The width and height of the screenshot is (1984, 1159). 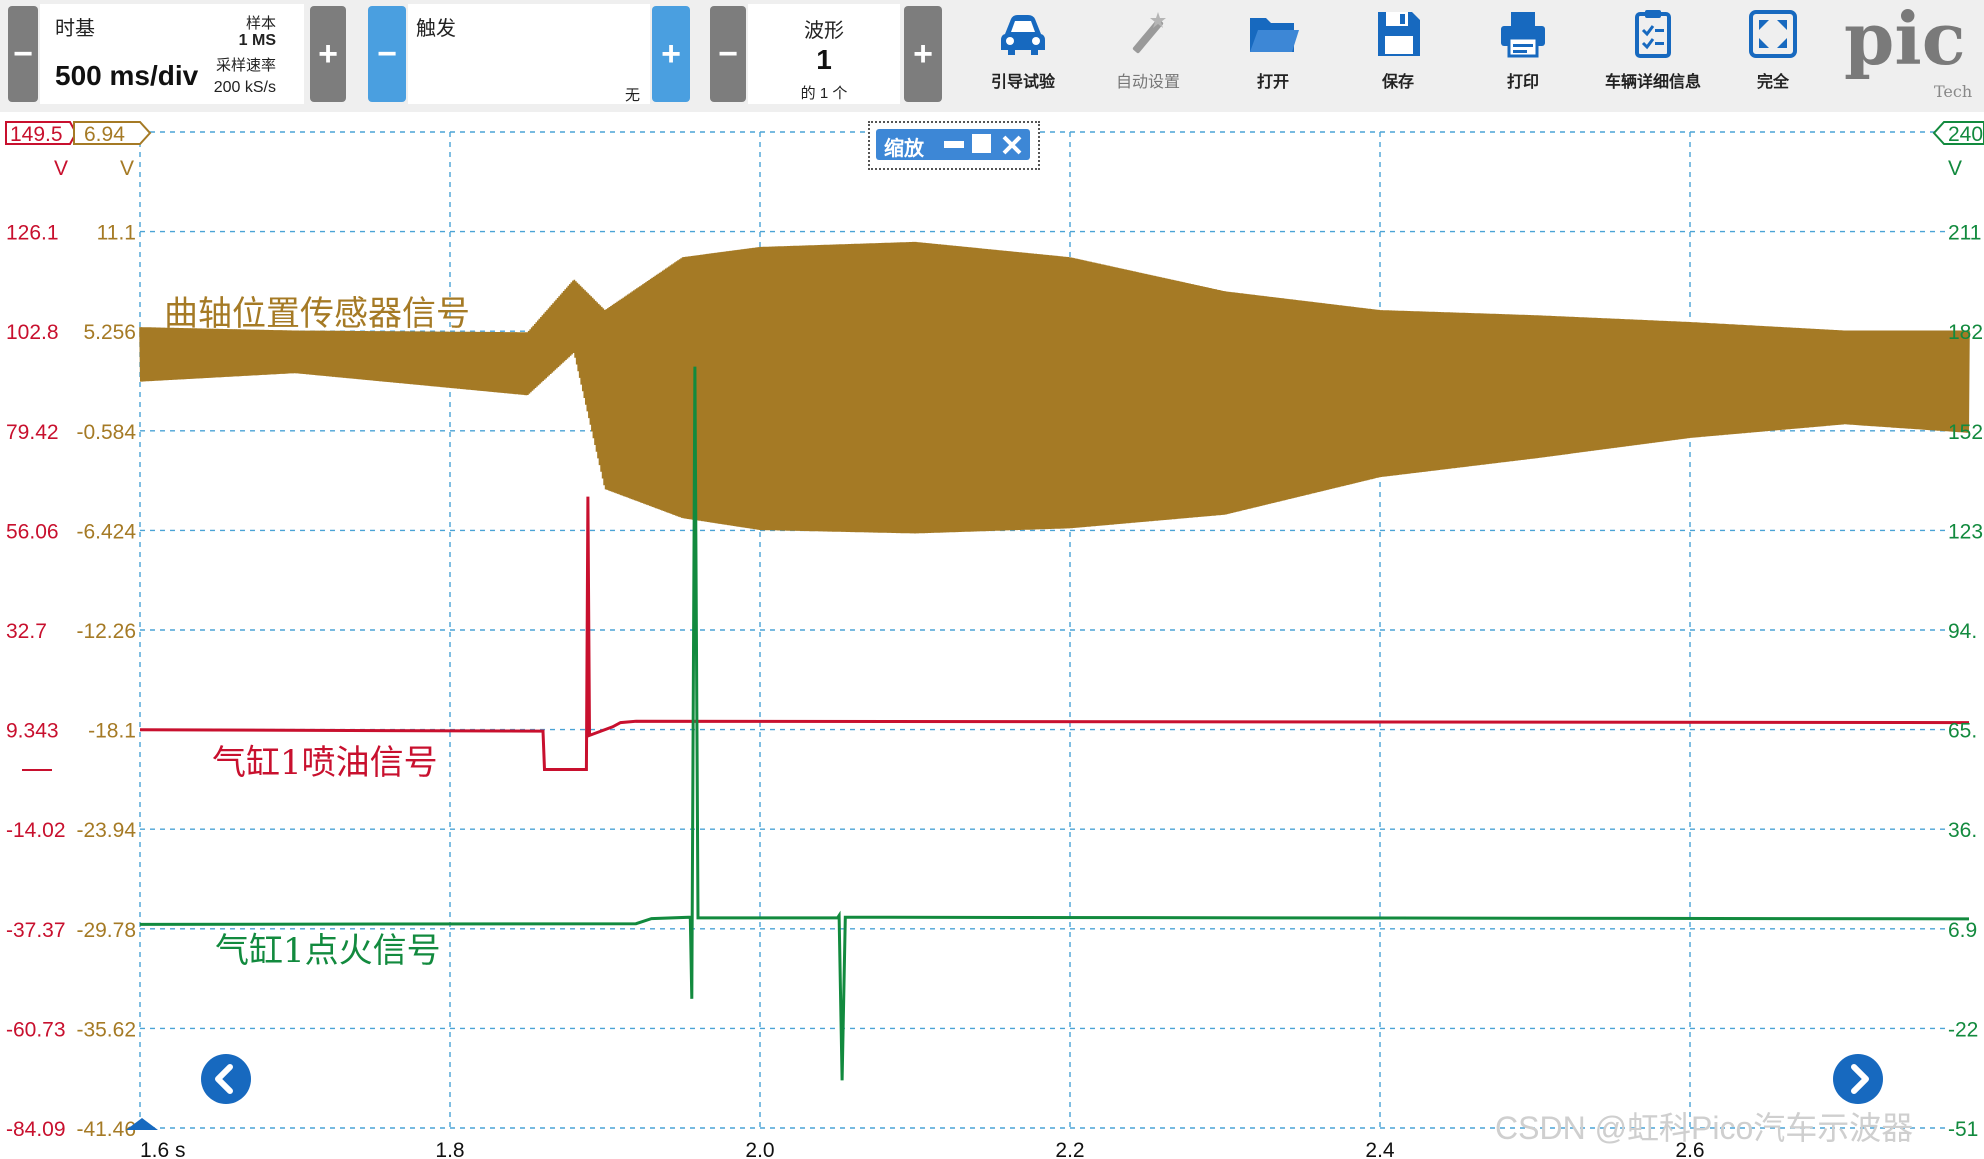 I want to click on yellow-axis-tick-label: -35.62, so click(x=106, y=1029).